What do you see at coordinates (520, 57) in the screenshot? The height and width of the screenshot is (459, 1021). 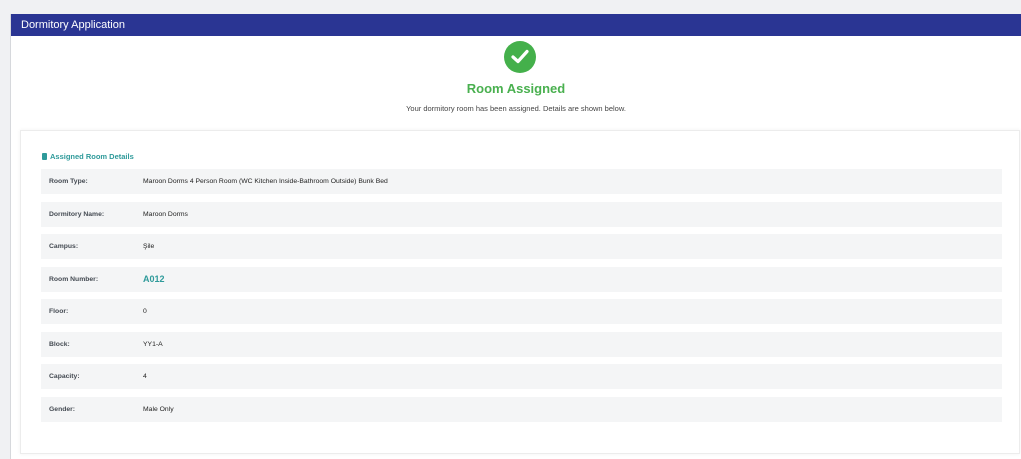 I see `check-circle-icon` at bounding box center [520, 57].